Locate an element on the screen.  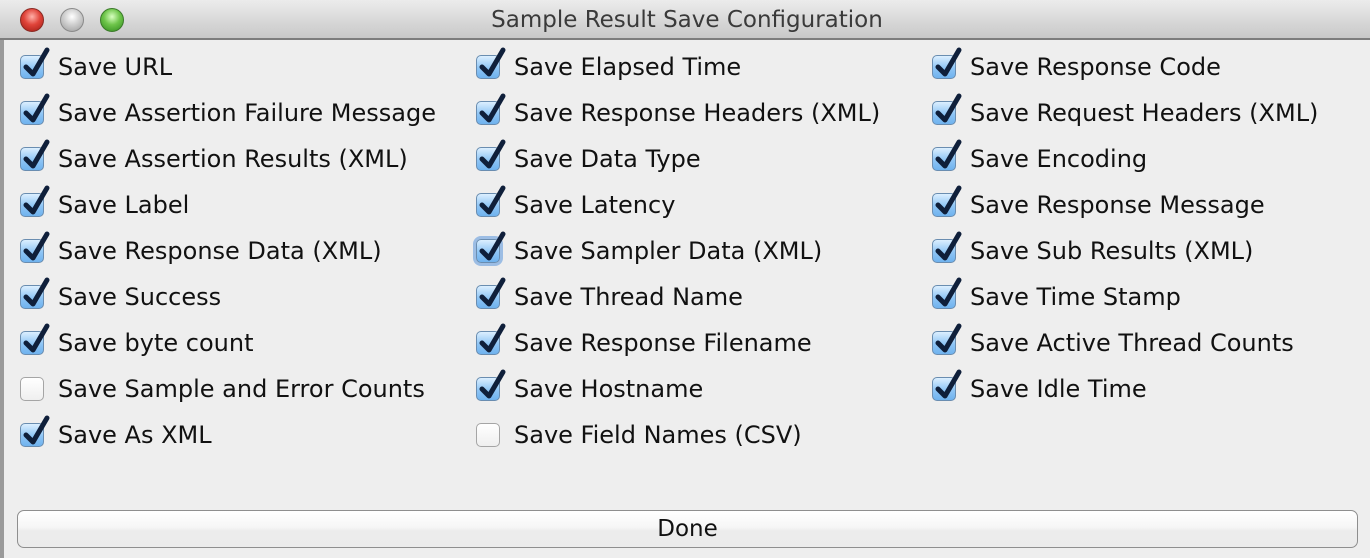
checkbox-save-assertion-failure-message: Save Assertion Failure Message is located at coordinates (228, 111).